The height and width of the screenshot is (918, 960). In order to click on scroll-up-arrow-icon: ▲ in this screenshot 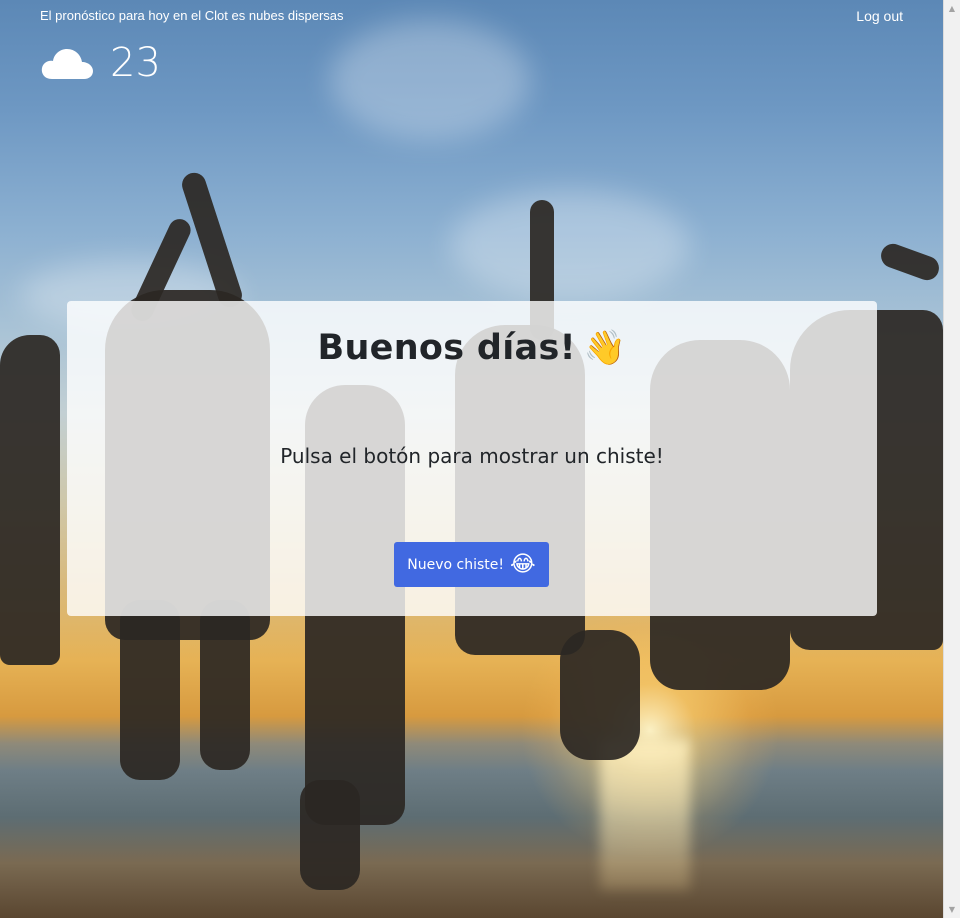, I will do `click(952, 8)`.